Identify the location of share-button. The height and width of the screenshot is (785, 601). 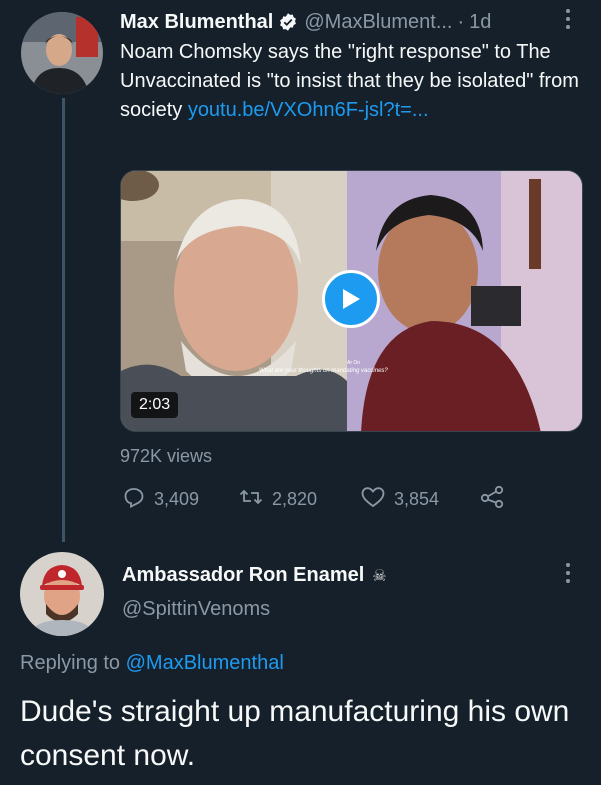
(497, 499).